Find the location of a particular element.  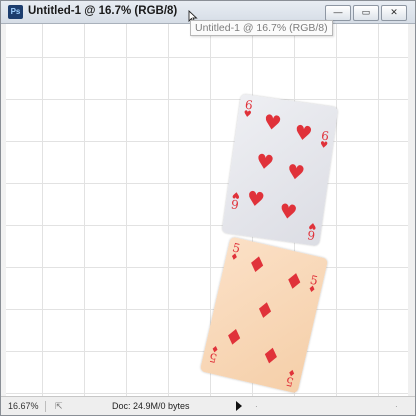

document-size-info: Doc: 24.9M/0 bytes is located at coordinates (151, 406).